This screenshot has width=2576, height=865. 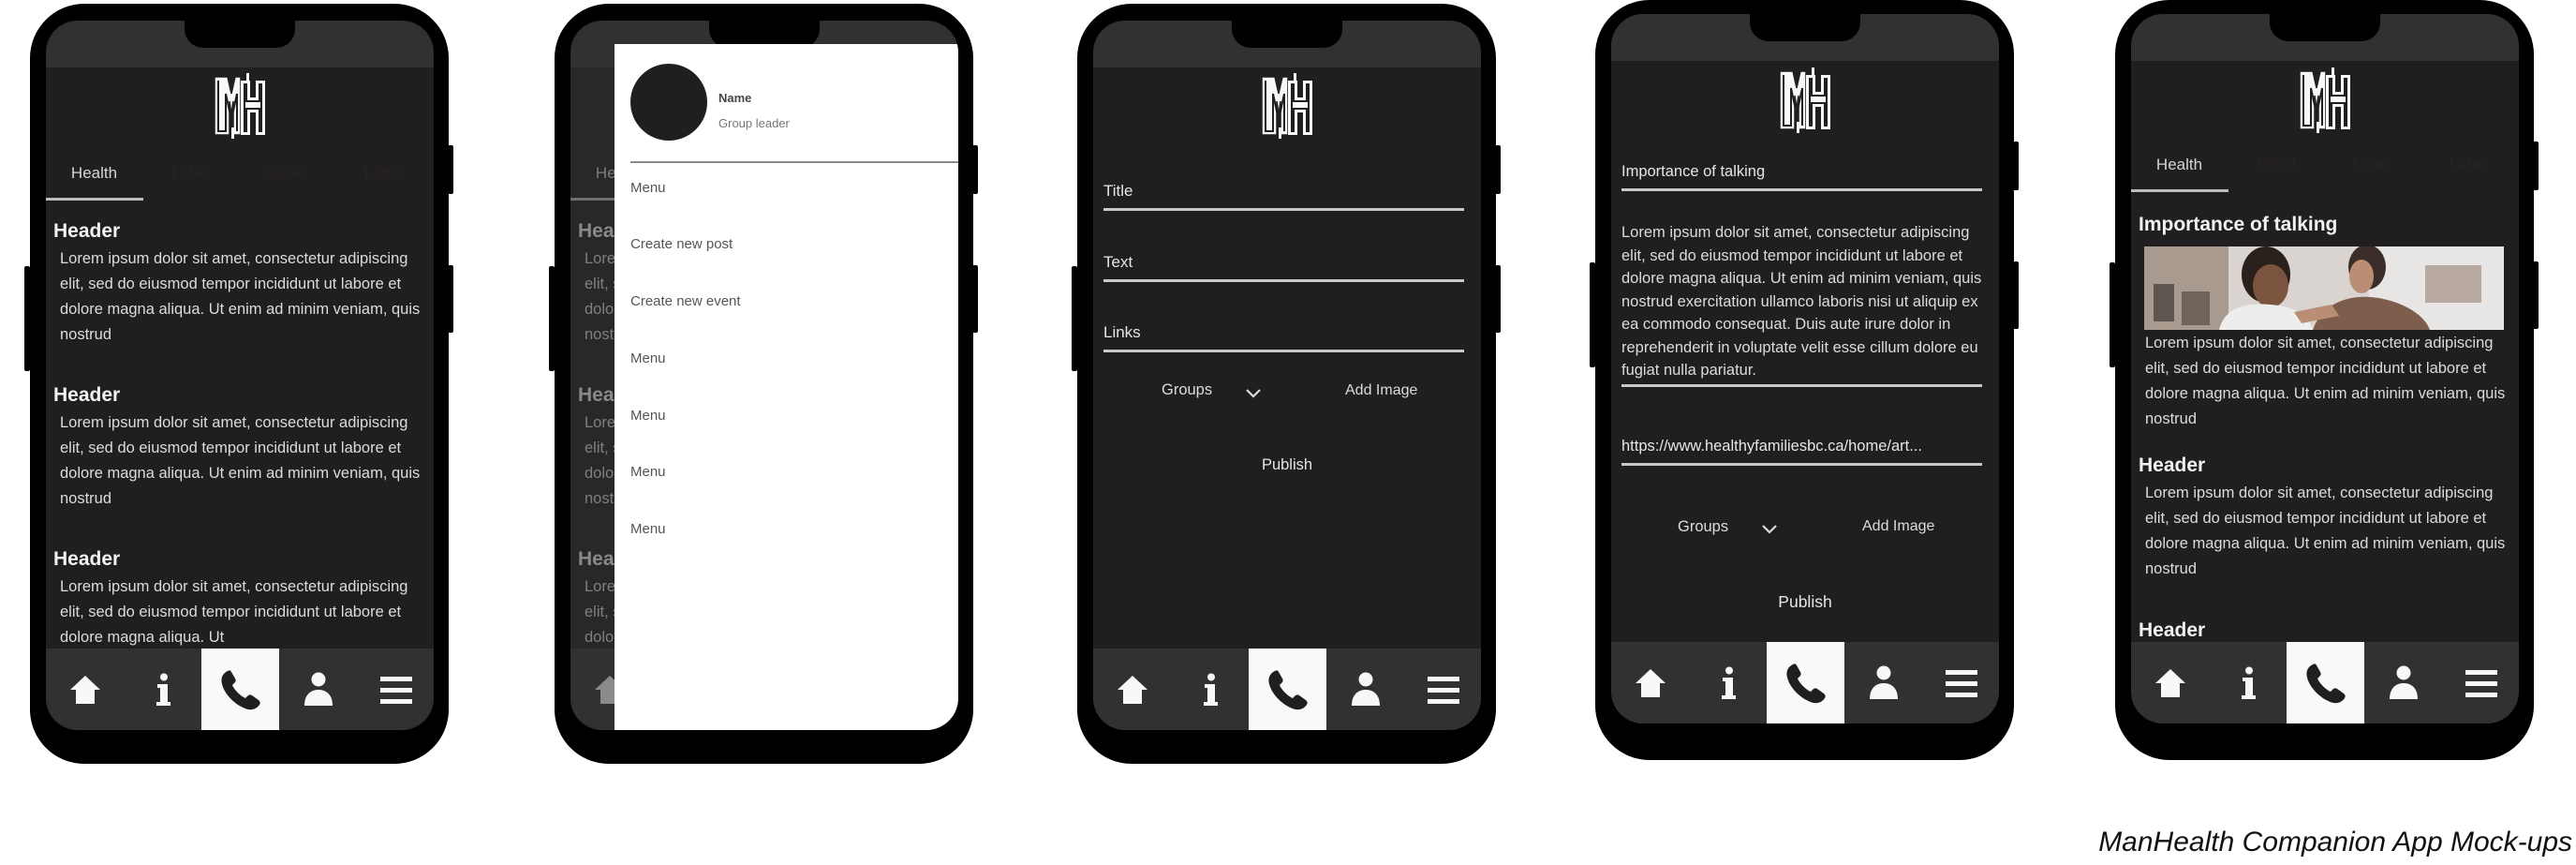 What do you see at coordinates (1801, 173) in the screenshot?
I see `title-field: Importance of talking` at bounding box center [1801, 173].